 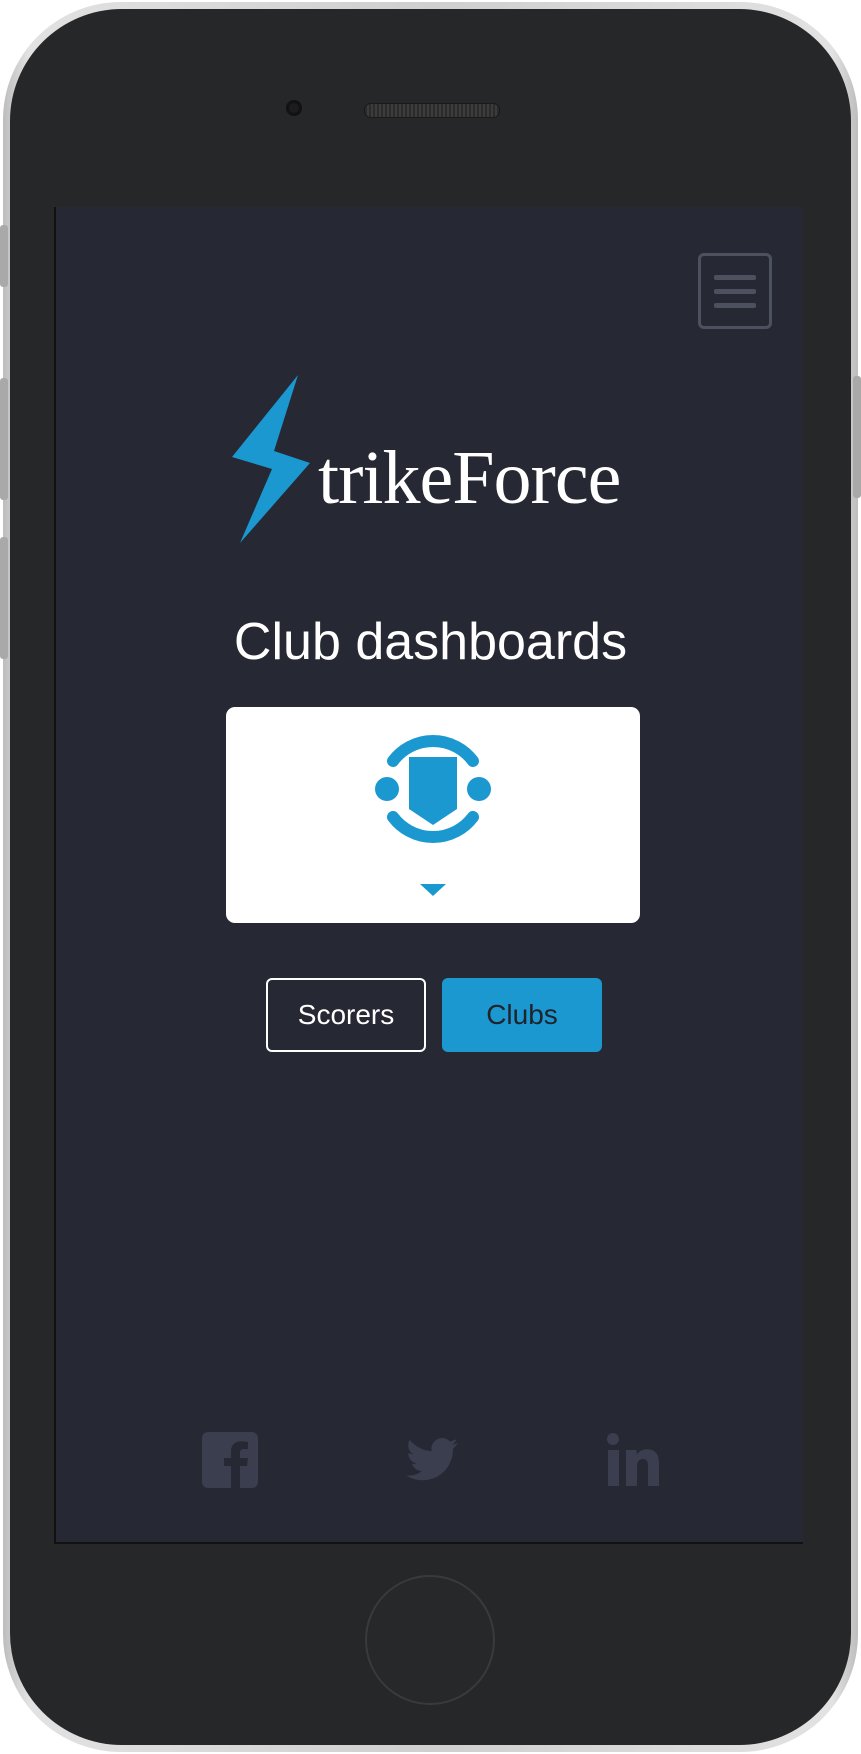 What do you see at coordinates (432, 1460) in the screenshot?
I see `twitter-icon` at bounding box center [432, 1460].